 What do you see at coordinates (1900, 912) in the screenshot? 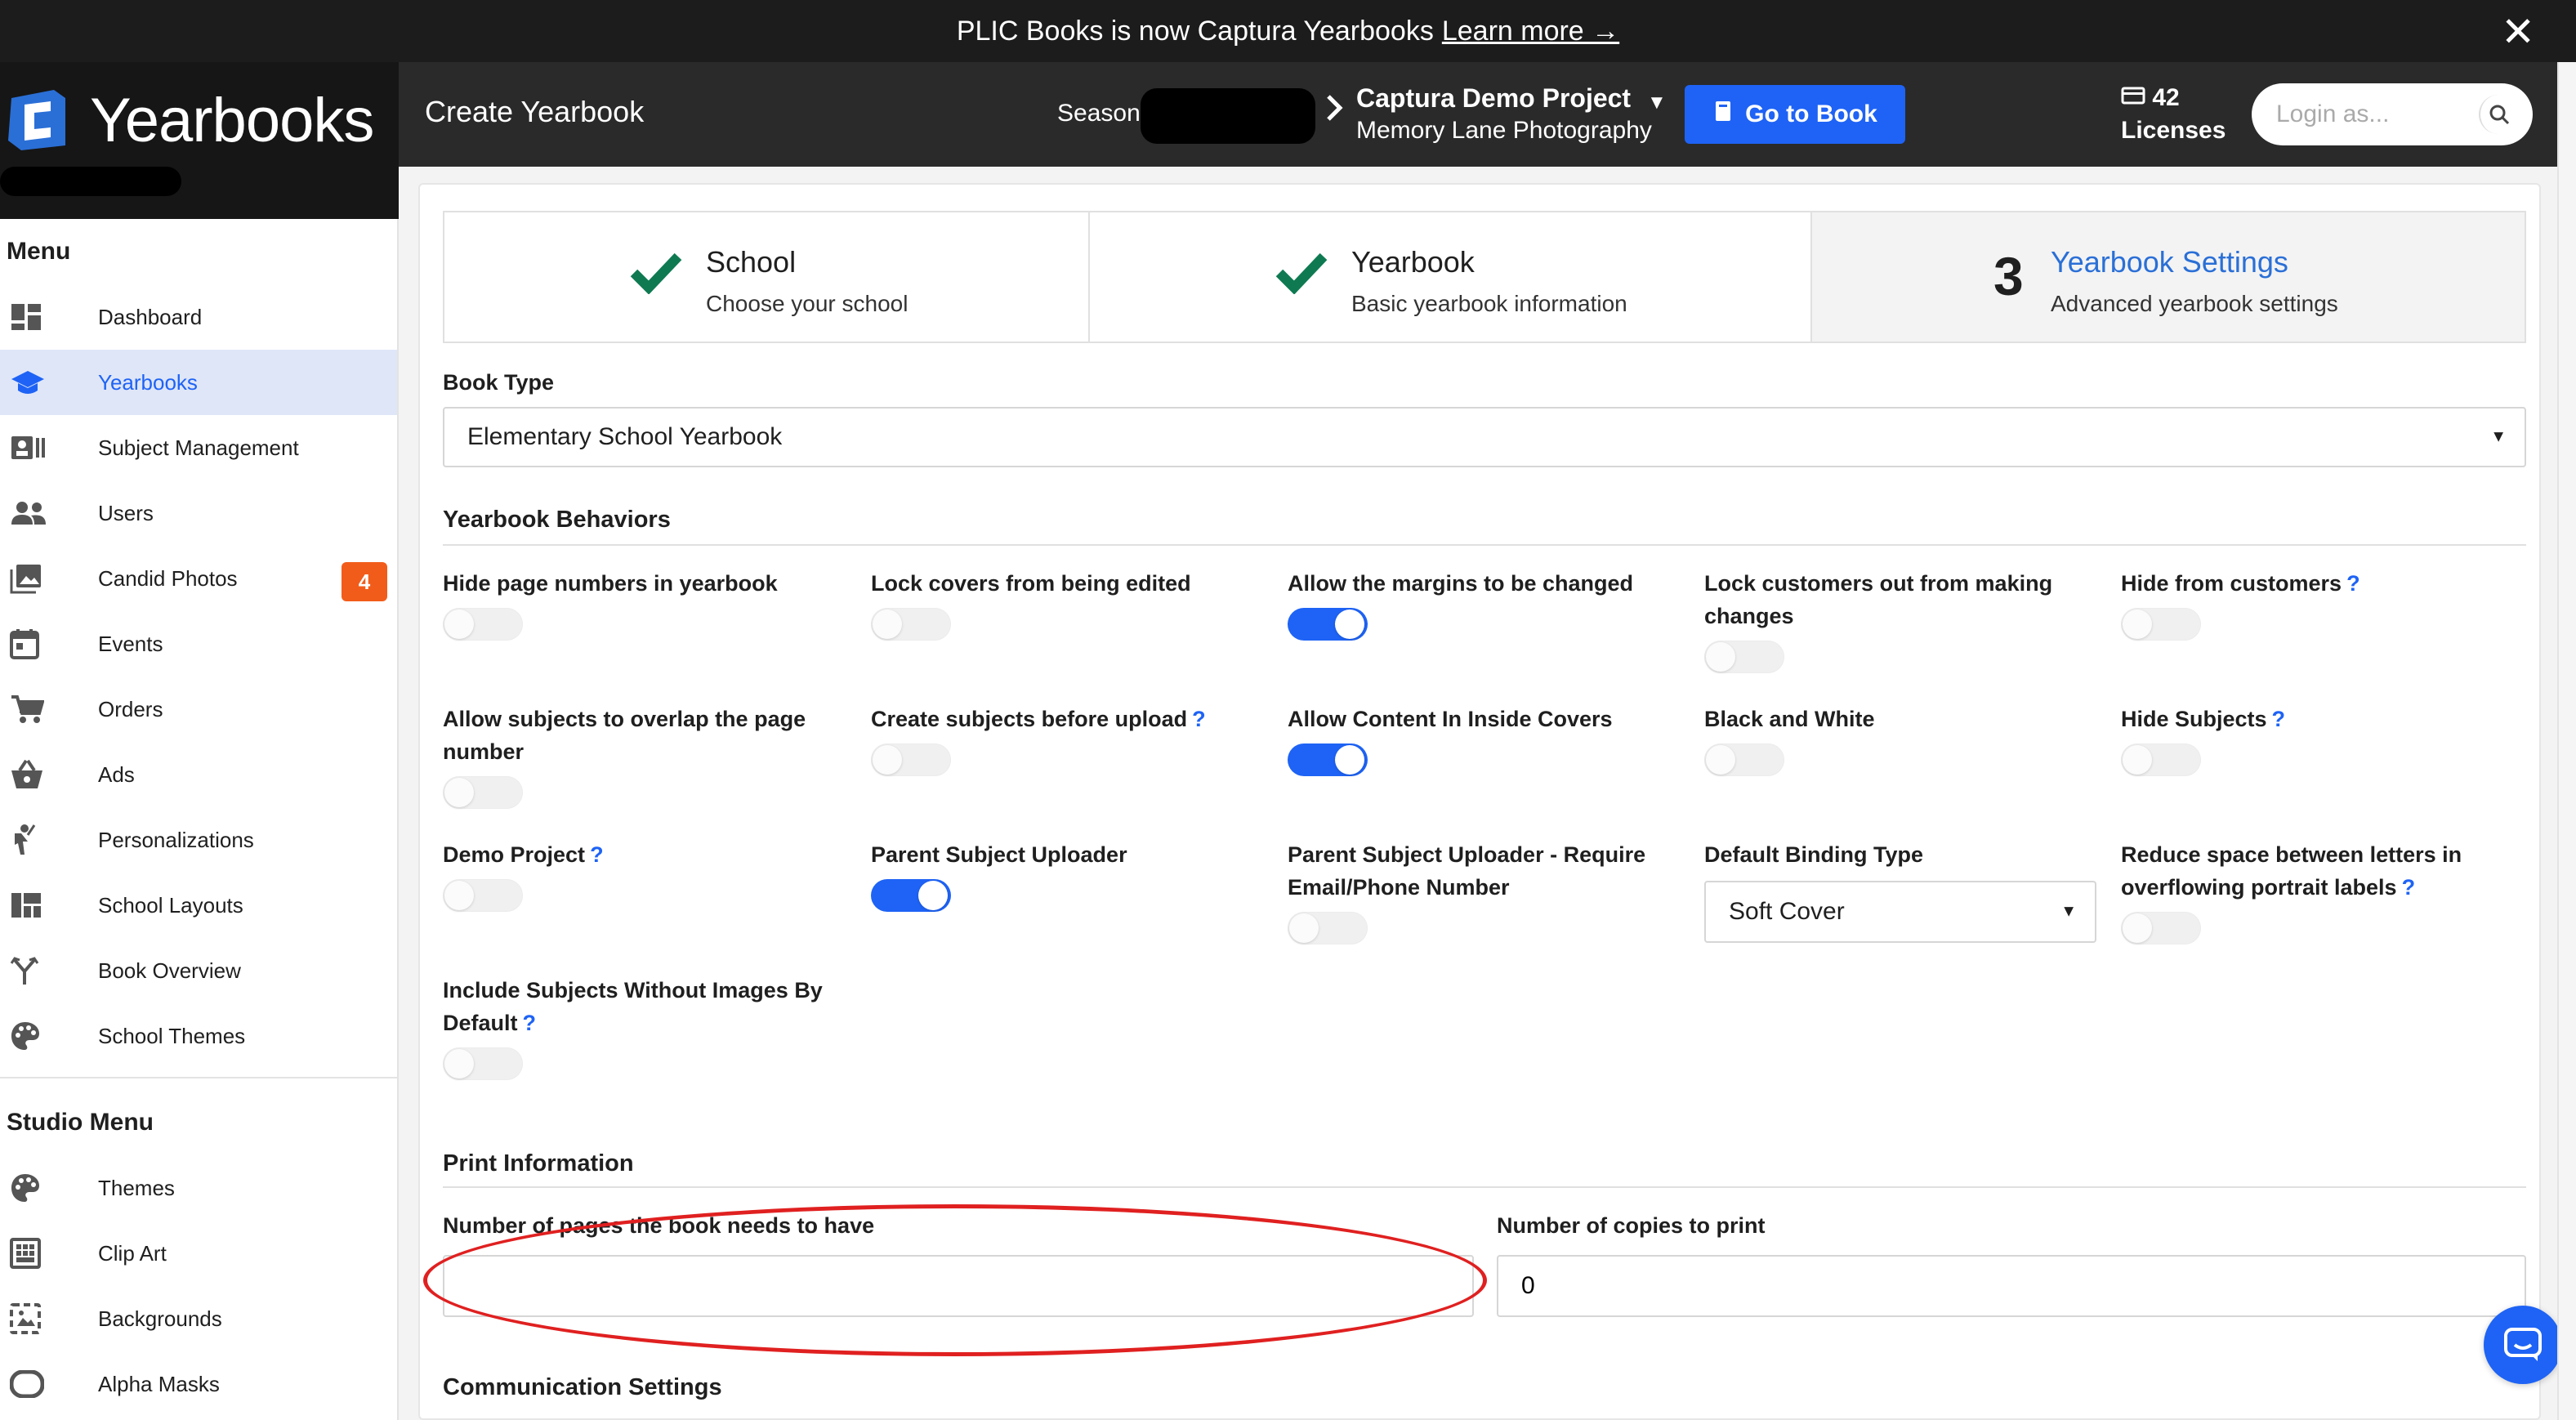
I see `binding-type-select: Soft Cover ▼` at bounding box center [1900, 912].